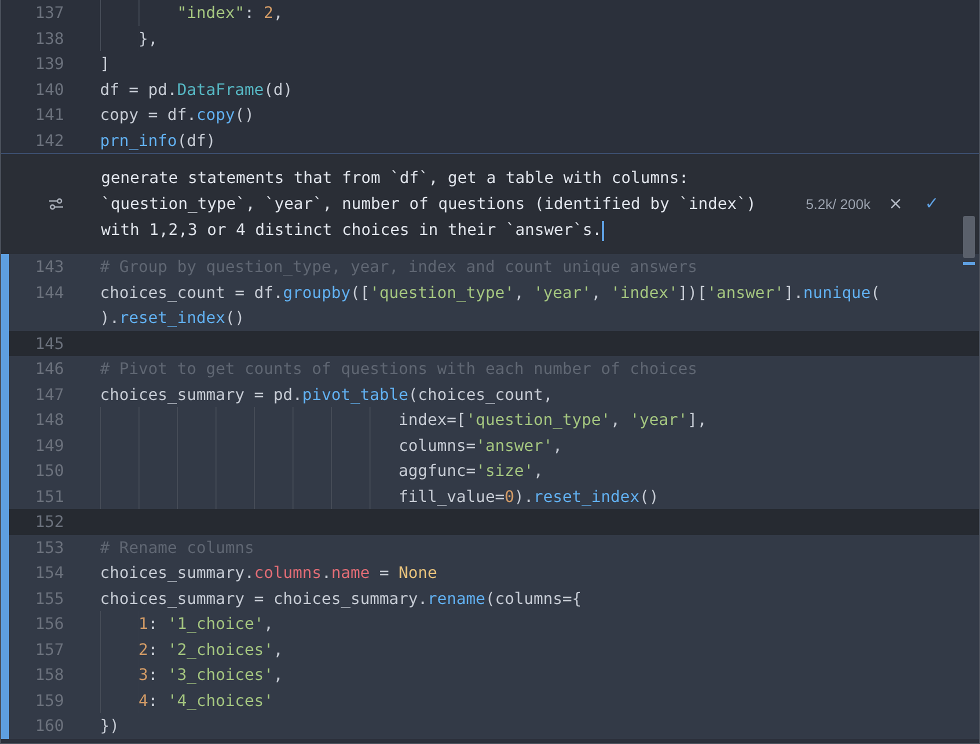 Image resolution: width=980 pixels, height=744 pixels. What do you see at coordinates (49, 368) in the screenshot?
I see `line-number: 146` at bounding box center [49, 368].